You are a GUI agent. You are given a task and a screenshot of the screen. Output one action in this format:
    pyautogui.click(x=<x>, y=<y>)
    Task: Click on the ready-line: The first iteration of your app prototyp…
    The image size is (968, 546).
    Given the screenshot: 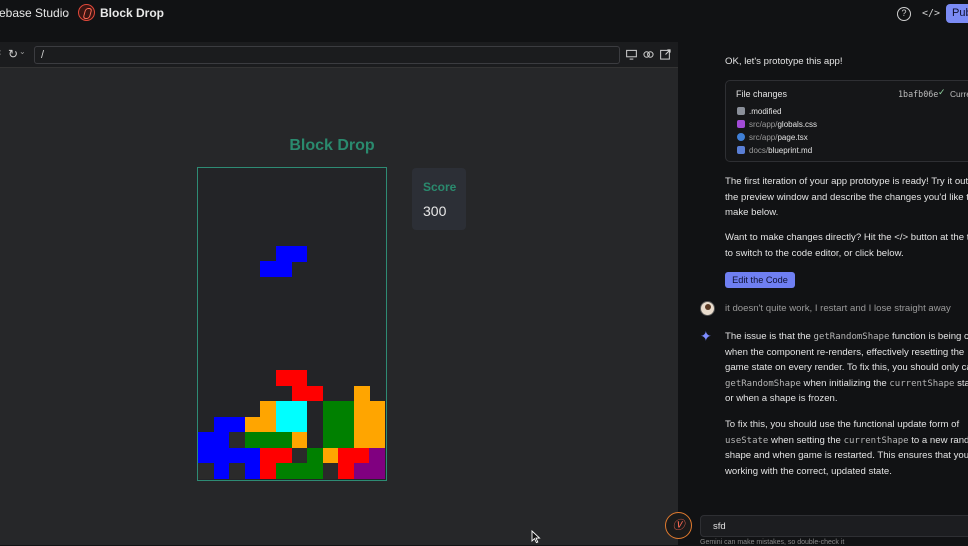 What is the action you would take?
    pyautogui.click(x=846, y=181)
    